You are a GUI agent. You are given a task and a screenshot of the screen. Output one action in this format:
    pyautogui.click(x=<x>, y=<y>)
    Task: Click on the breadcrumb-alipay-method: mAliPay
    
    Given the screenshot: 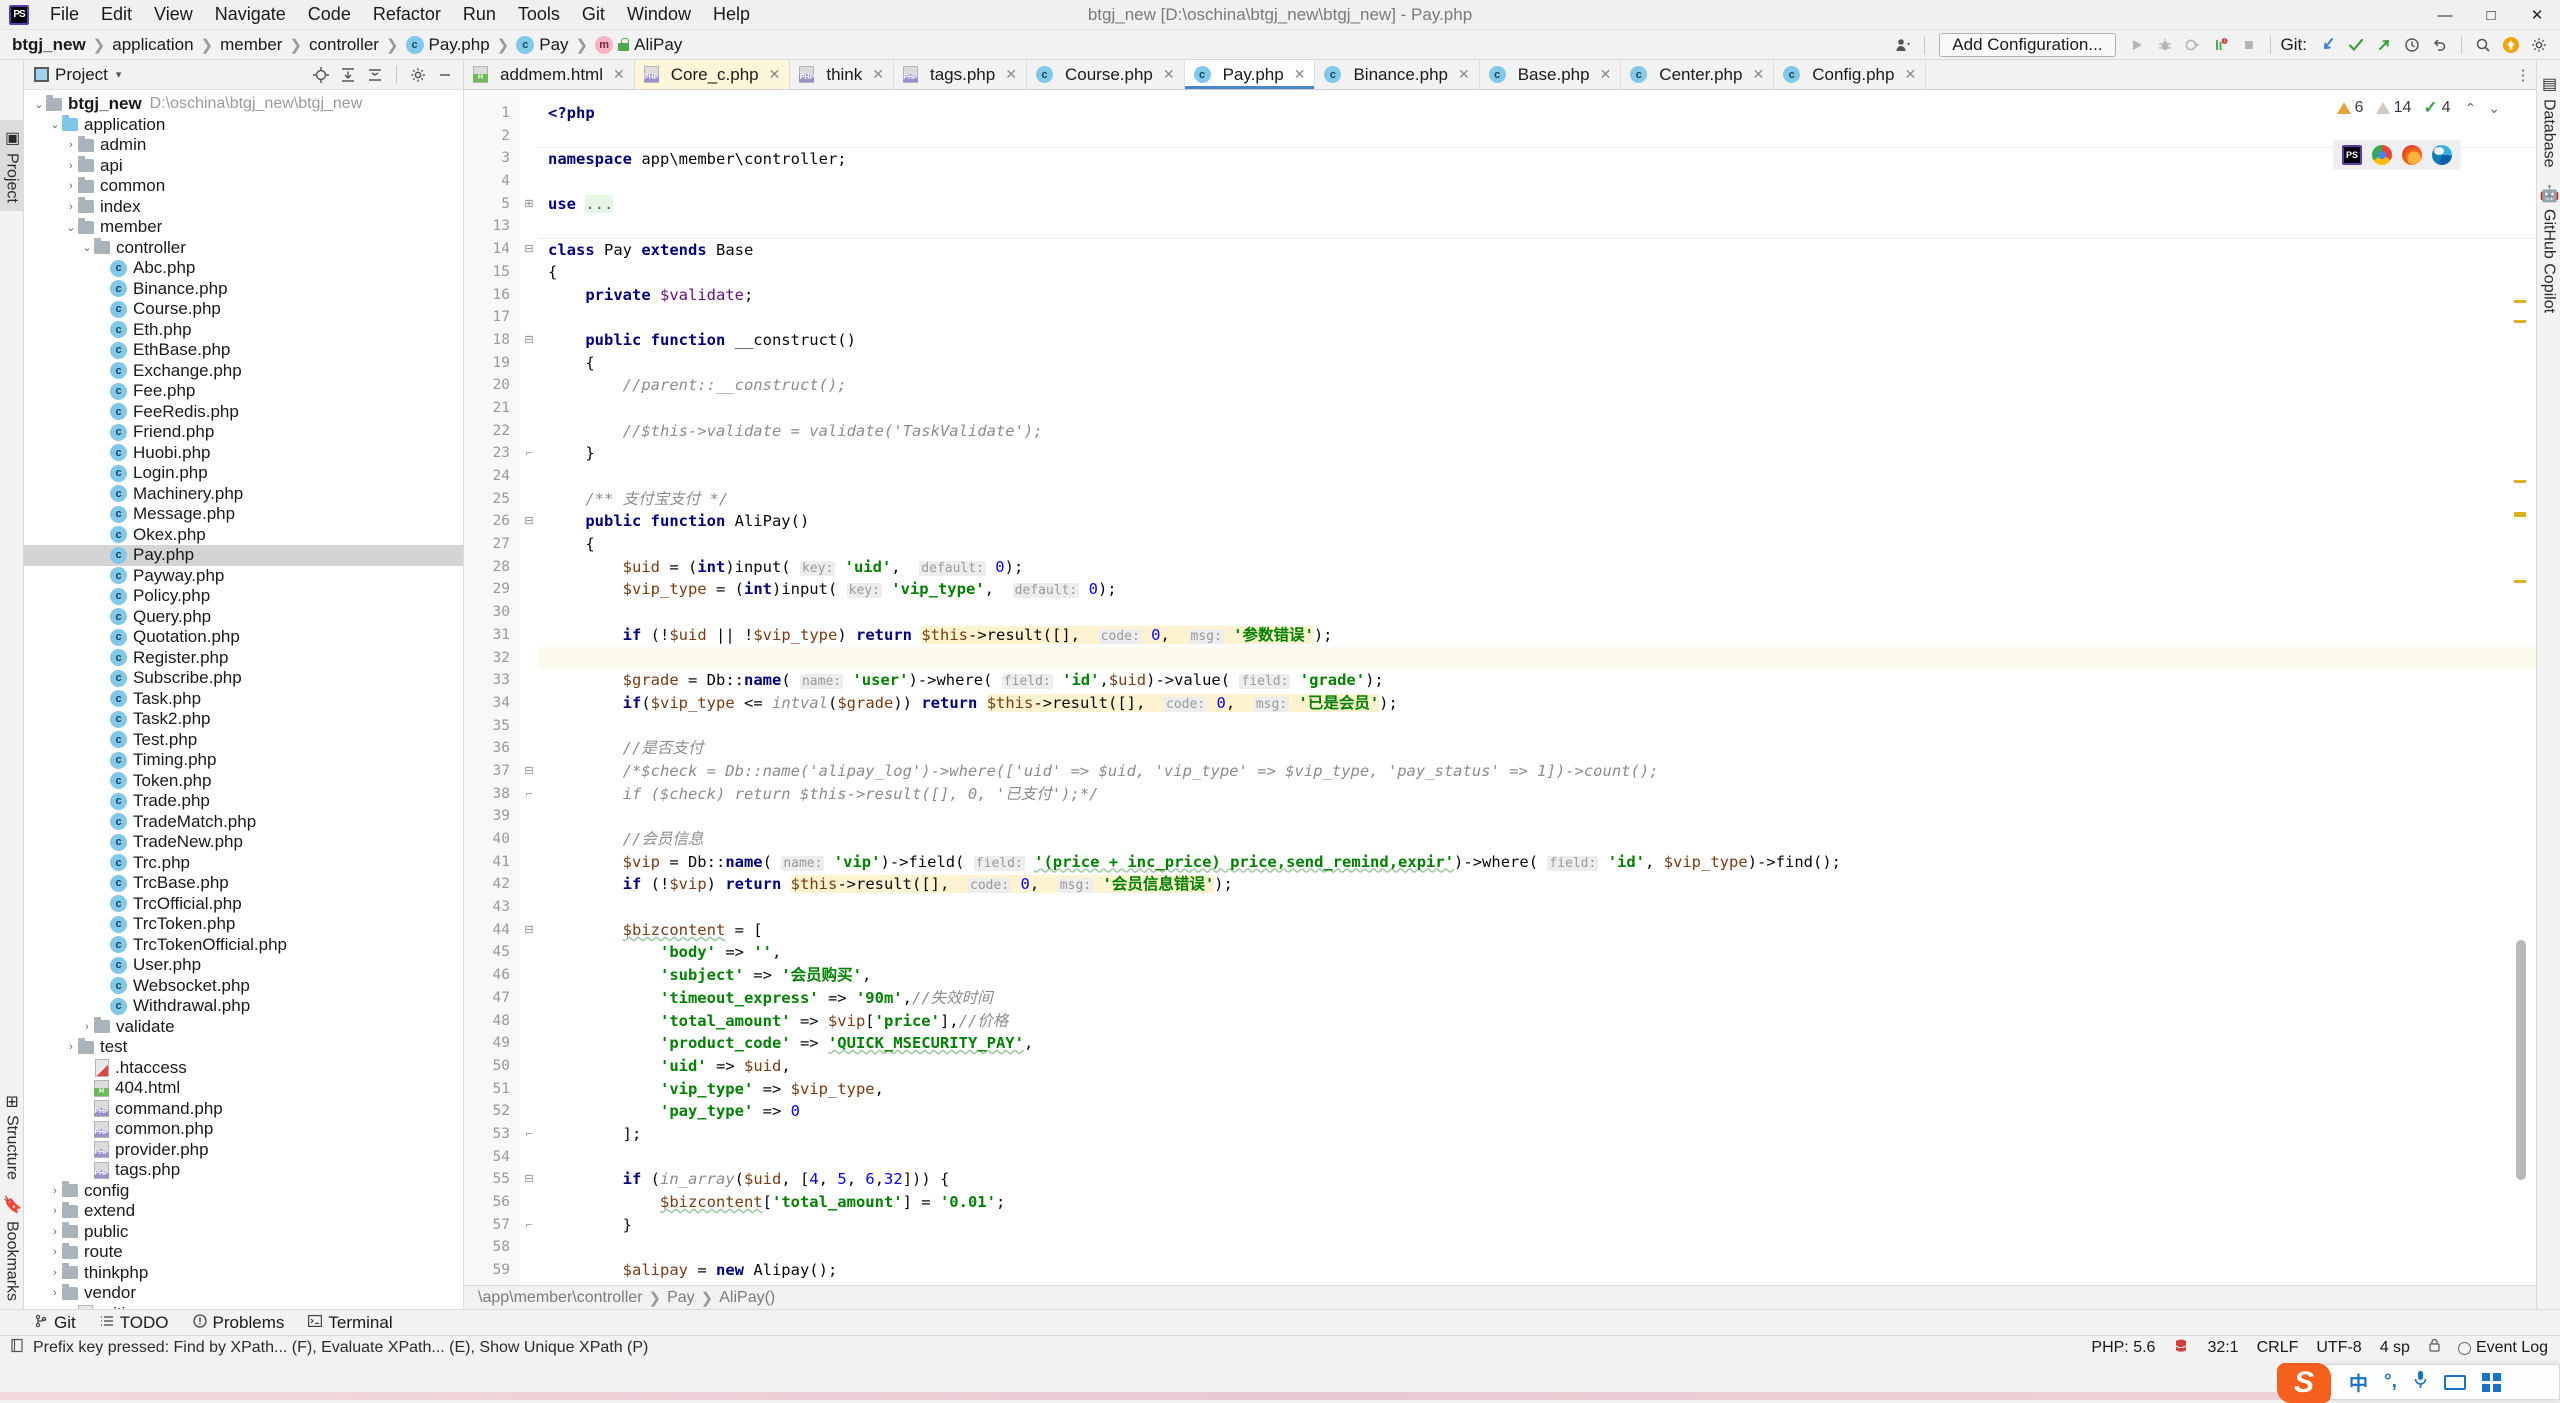 What is the action you would take?
    pyautogui.click(x=638, y=45)
    